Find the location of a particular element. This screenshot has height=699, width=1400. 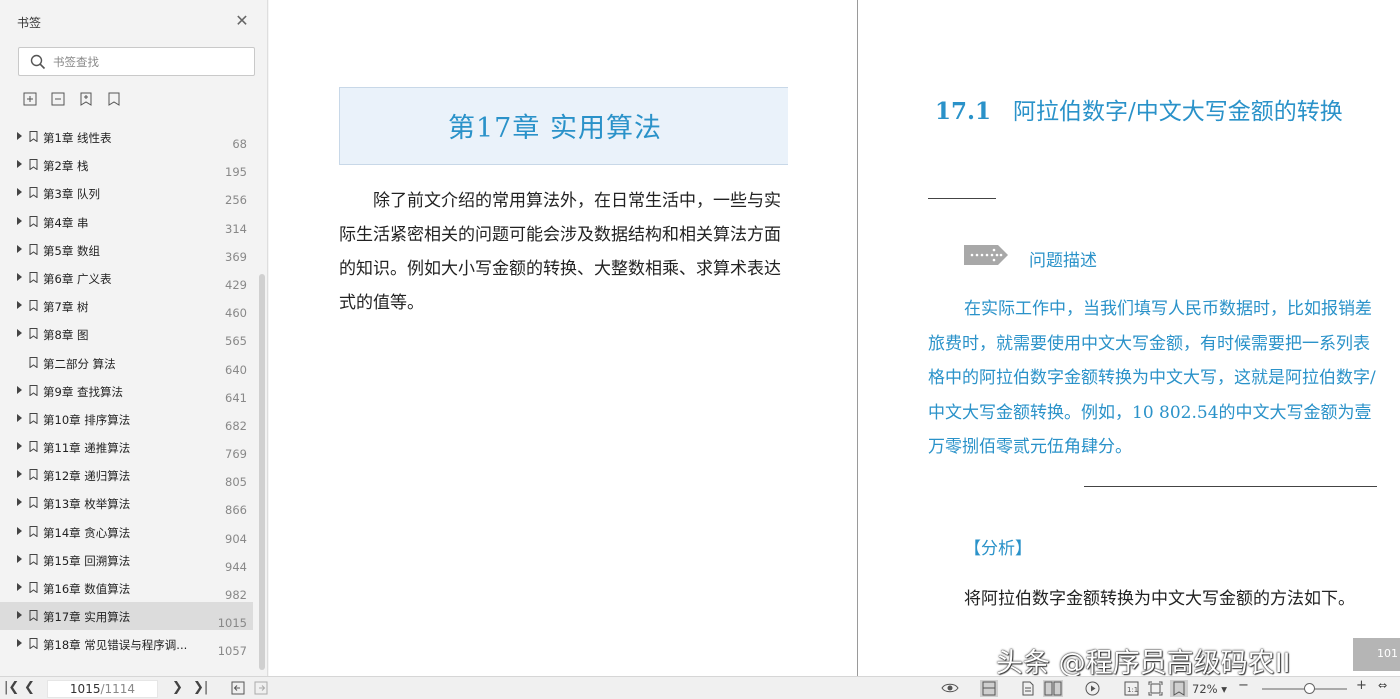

bookmark-label: 第1章 线性表 is located at coordinates (77, 138).